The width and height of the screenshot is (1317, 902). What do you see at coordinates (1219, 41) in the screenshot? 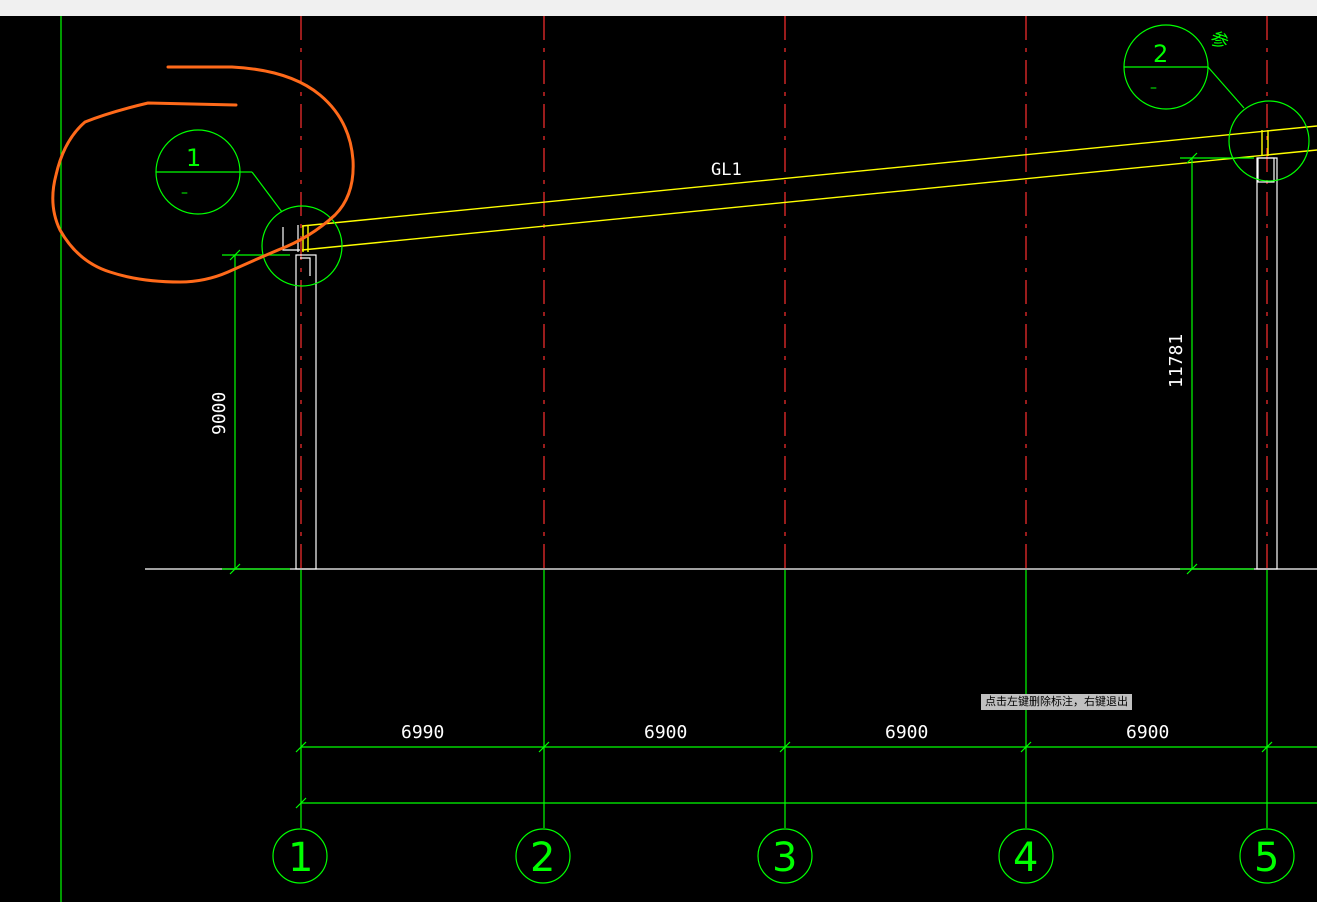
I see `reference-char: 参` at bounding box center [1219, 41].